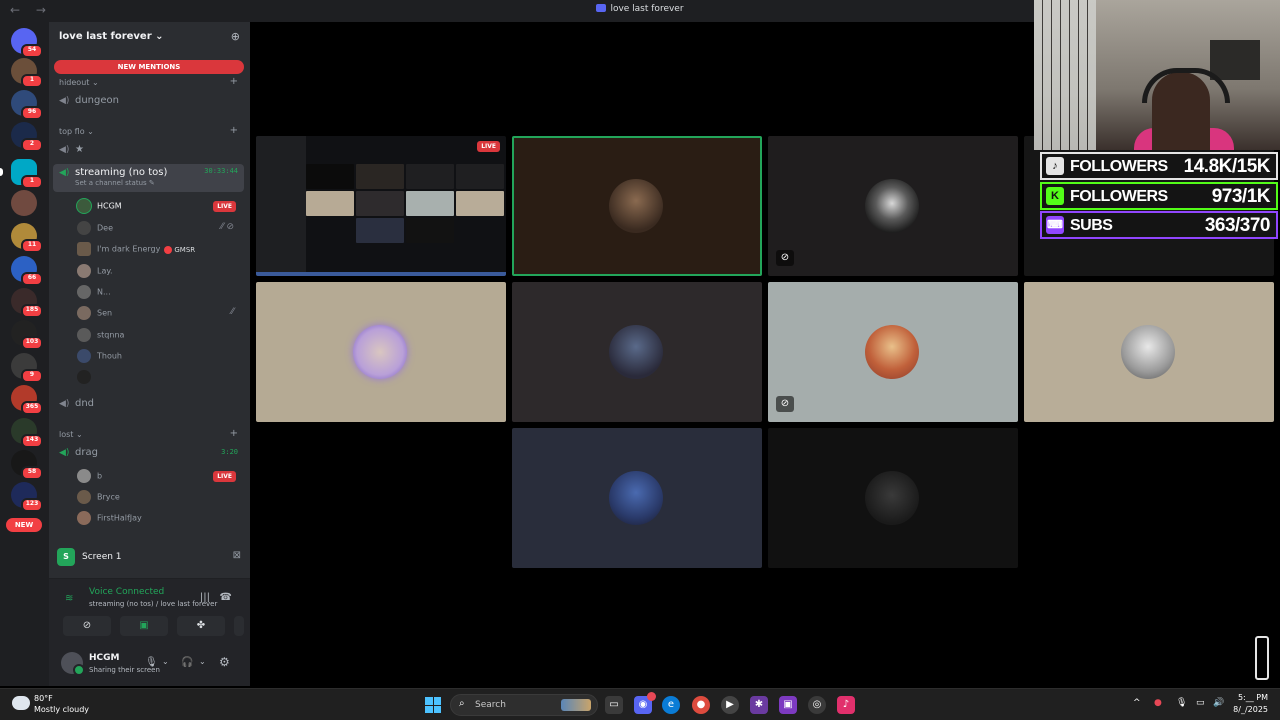 The width and height of the screenshot is (1280, 720). I want to click on category-hideout: hideout ⌄, so click(79, 82).